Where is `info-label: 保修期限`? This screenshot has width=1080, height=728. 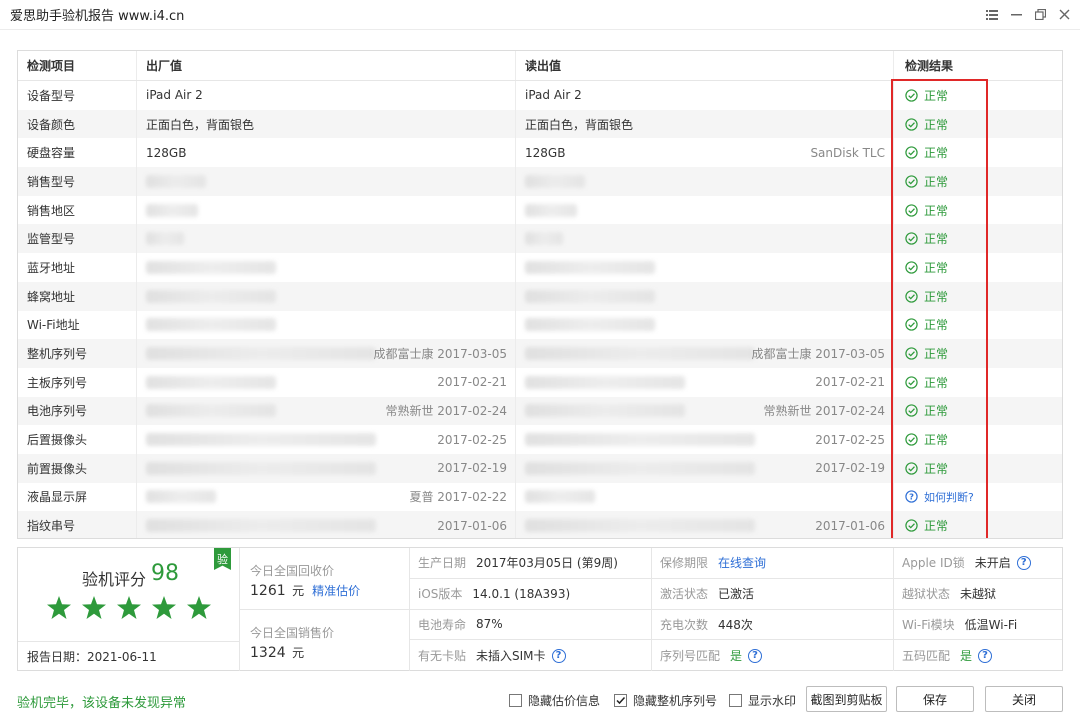
info-label: 保修期限 is located at coordinates (684, 562).